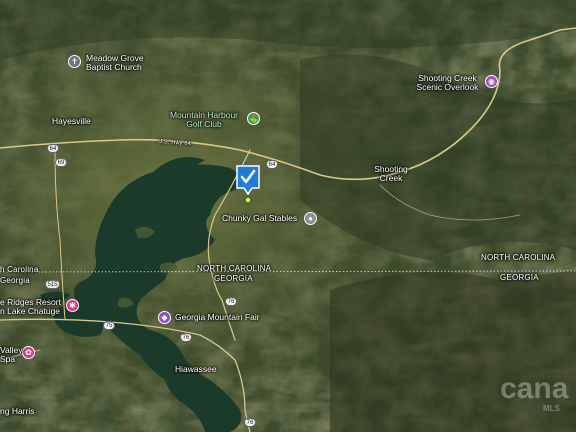 The height and width of the screenshot is (432, 576). I want to click on label-mountain-harbour: Mountain Harbour Golf Club, so click(204, 120).